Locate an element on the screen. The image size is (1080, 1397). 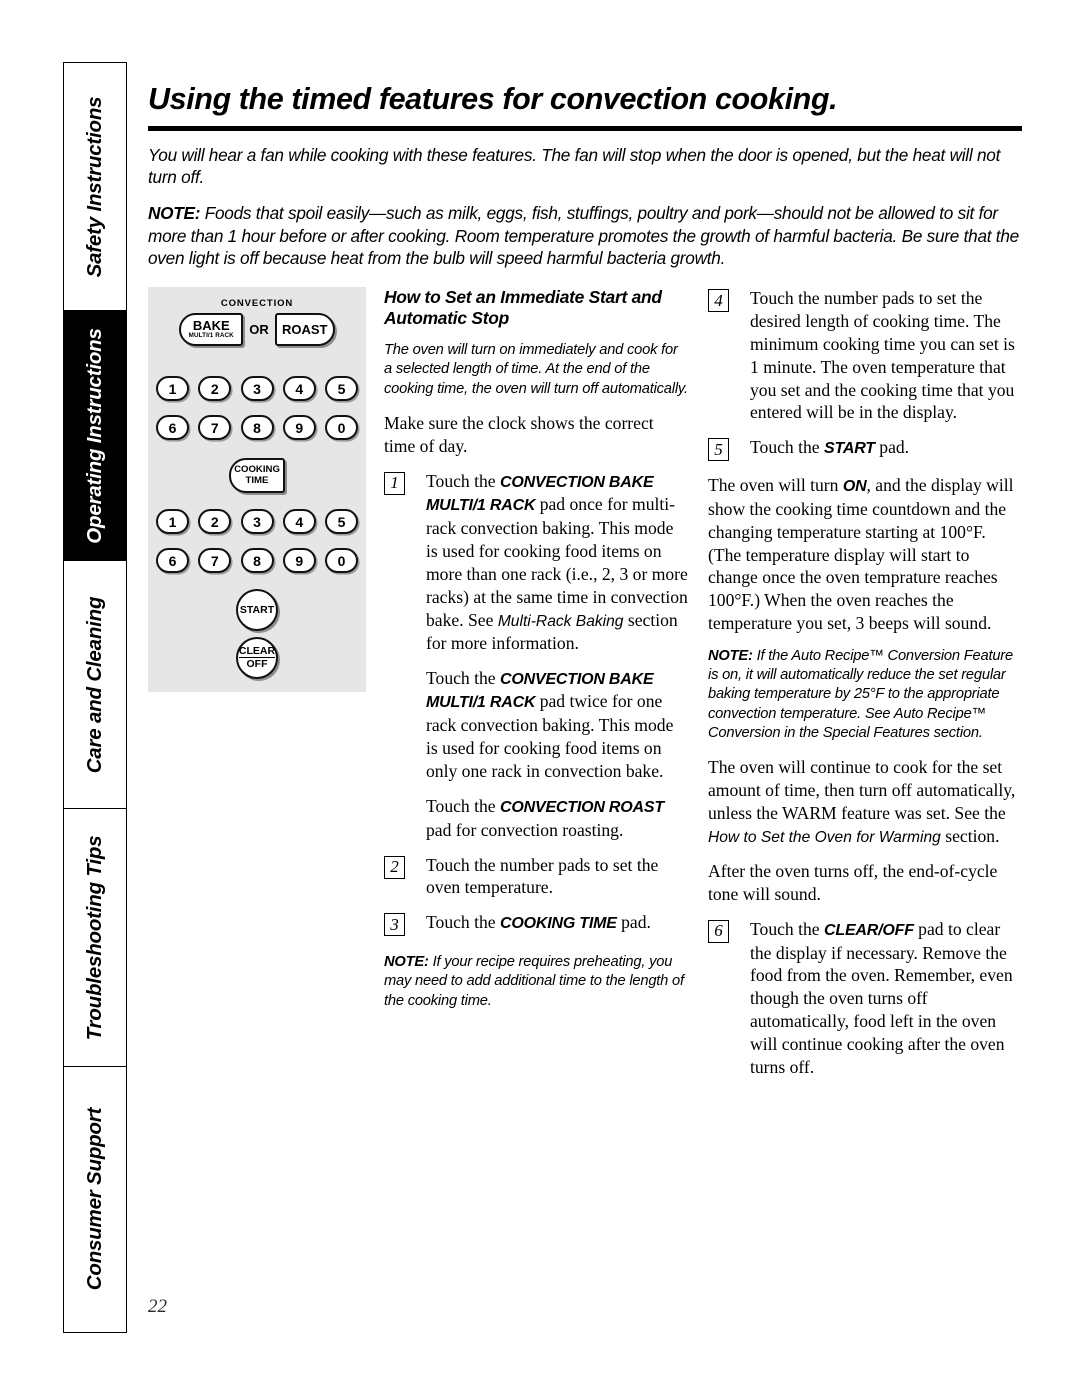
continue-reference: How to Set the Oven for Warming is located at coordinates (824, 837).